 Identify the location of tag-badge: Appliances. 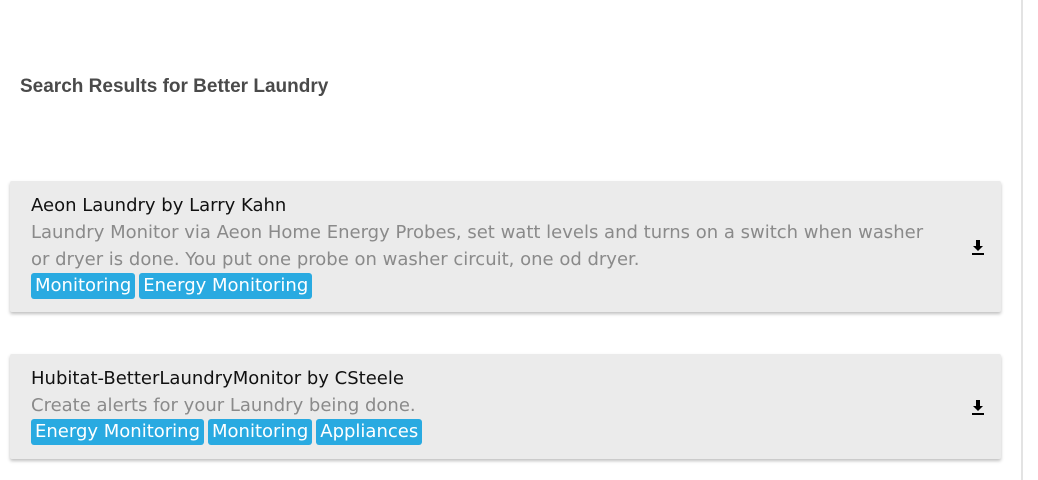
(369, 432).